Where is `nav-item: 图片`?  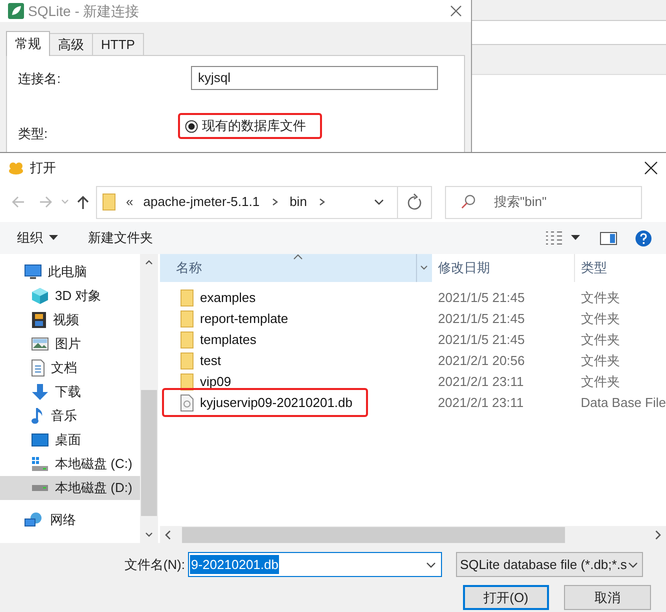
nav-item: 图片 is located at coordinates (70, 344).